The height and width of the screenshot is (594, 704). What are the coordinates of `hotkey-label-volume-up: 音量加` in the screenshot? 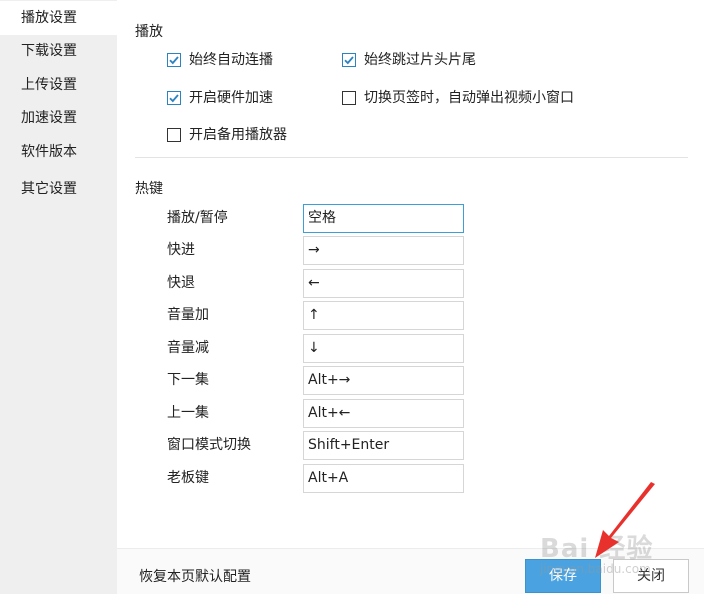 It's located at (188, 315).